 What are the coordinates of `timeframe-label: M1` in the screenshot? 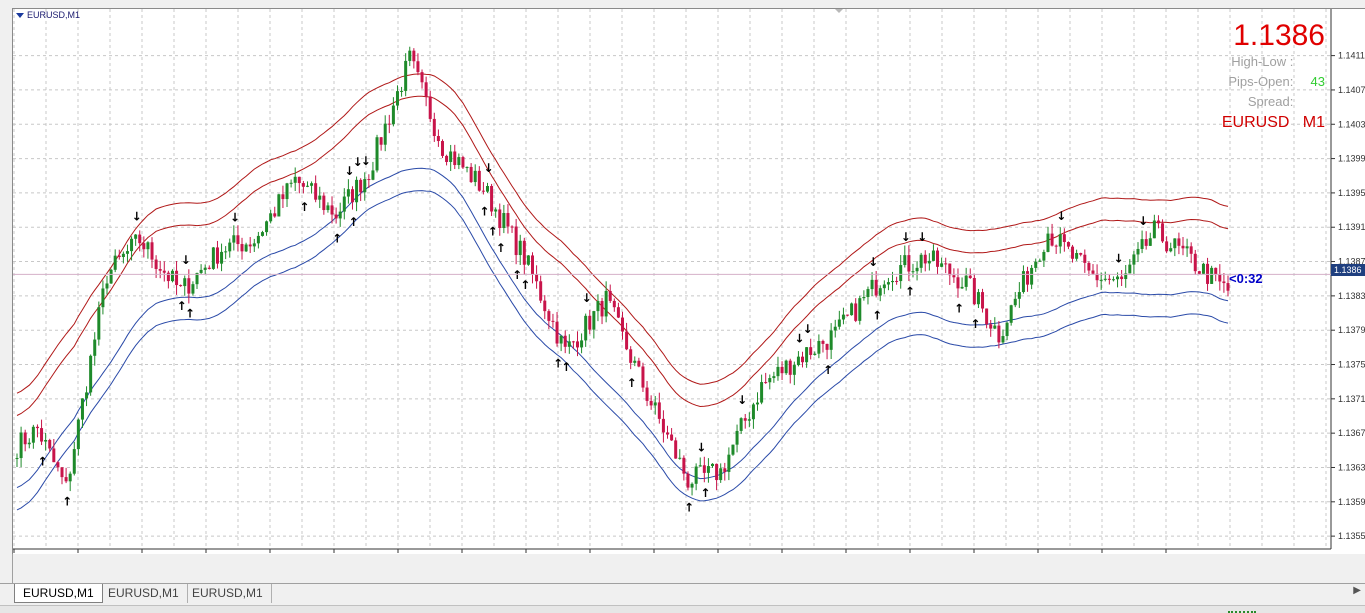 It's located at (1313, 122).